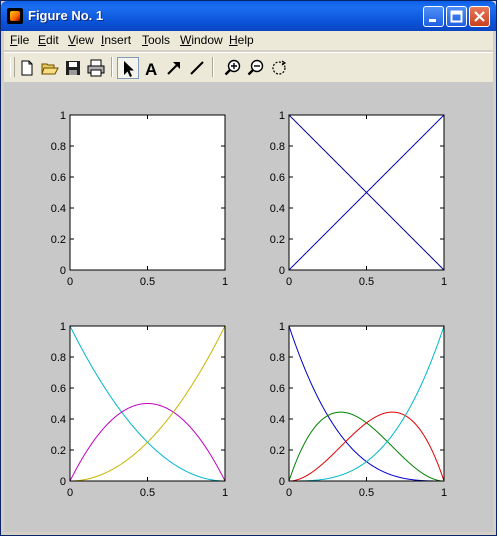 This screenshot has width=499, height=538. What do you see at coordinates (70, 493) in the screenshot?
I see `axes-3-xtick-label: 0` at bounding box center [70, 493].